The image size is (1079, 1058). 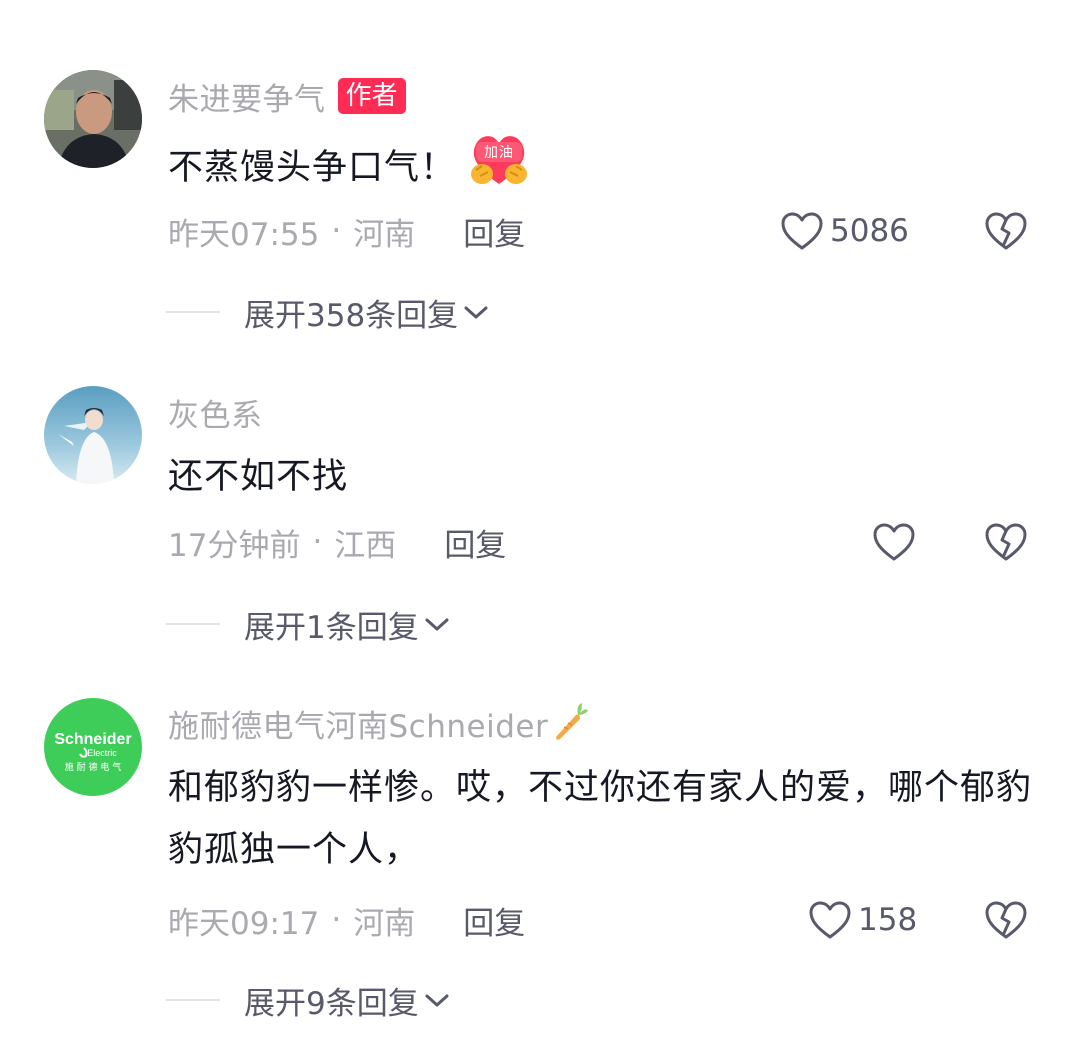 I want to click on username: 施耐德电气河南Schneider, so click(x=358, y=723).